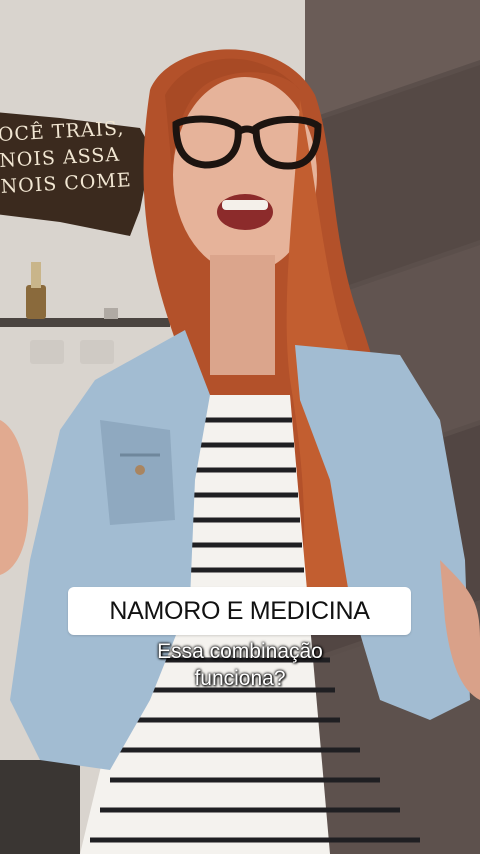  I want to click on counter, so click(40, 807).